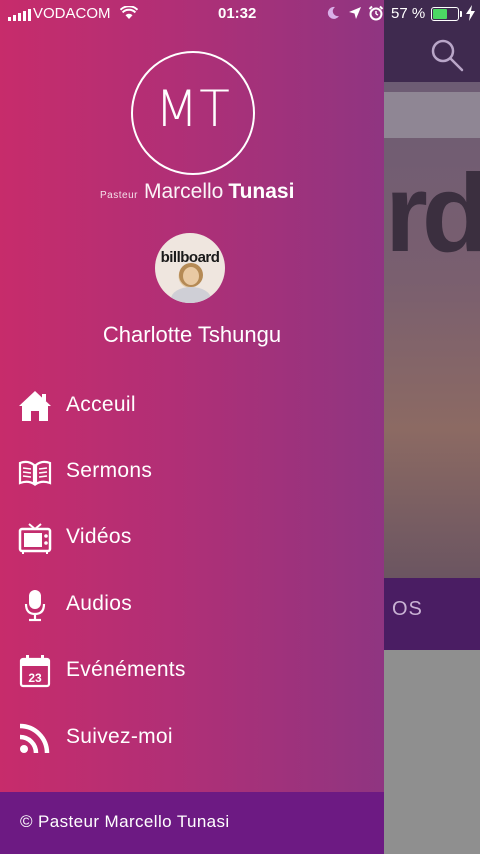 This screenshot has height=854, width=480. What do you see at coordinates (432, 213) in the screenshot?
I see `background-photo-graphic: rd` at bounding box center [432, 213].